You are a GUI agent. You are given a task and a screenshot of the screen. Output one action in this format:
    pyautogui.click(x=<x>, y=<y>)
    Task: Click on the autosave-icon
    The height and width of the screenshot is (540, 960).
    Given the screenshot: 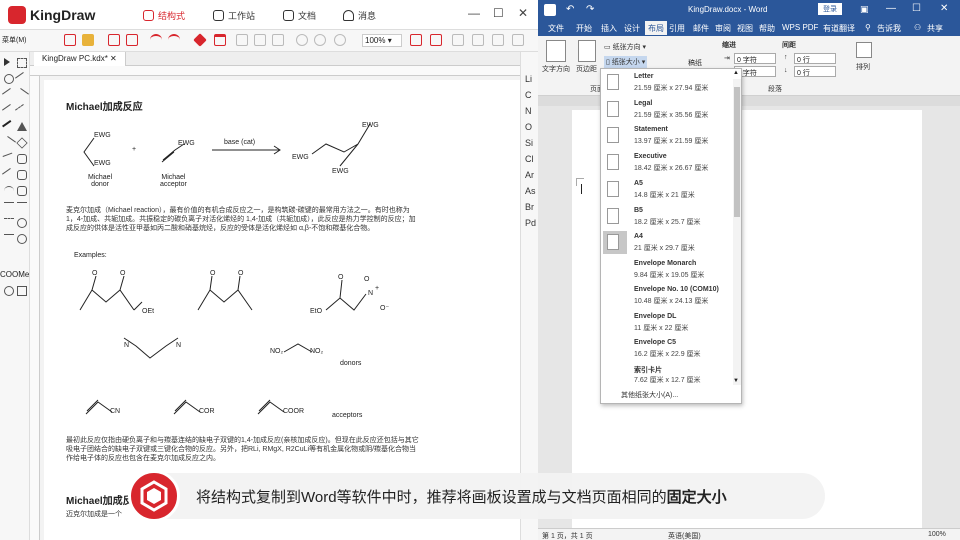 What is the action you would take?
    pyautogui.click(x=550, y=10)
    